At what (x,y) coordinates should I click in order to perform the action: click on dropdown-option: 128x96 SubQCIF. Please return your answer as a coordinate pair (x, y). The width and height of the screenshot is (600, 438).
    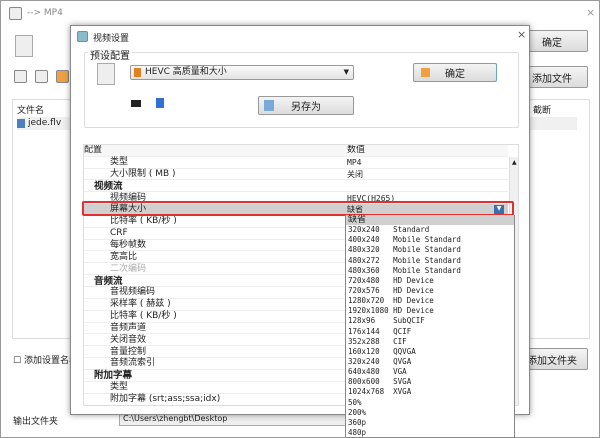
    Looking at the image, I should click on (430, 321).